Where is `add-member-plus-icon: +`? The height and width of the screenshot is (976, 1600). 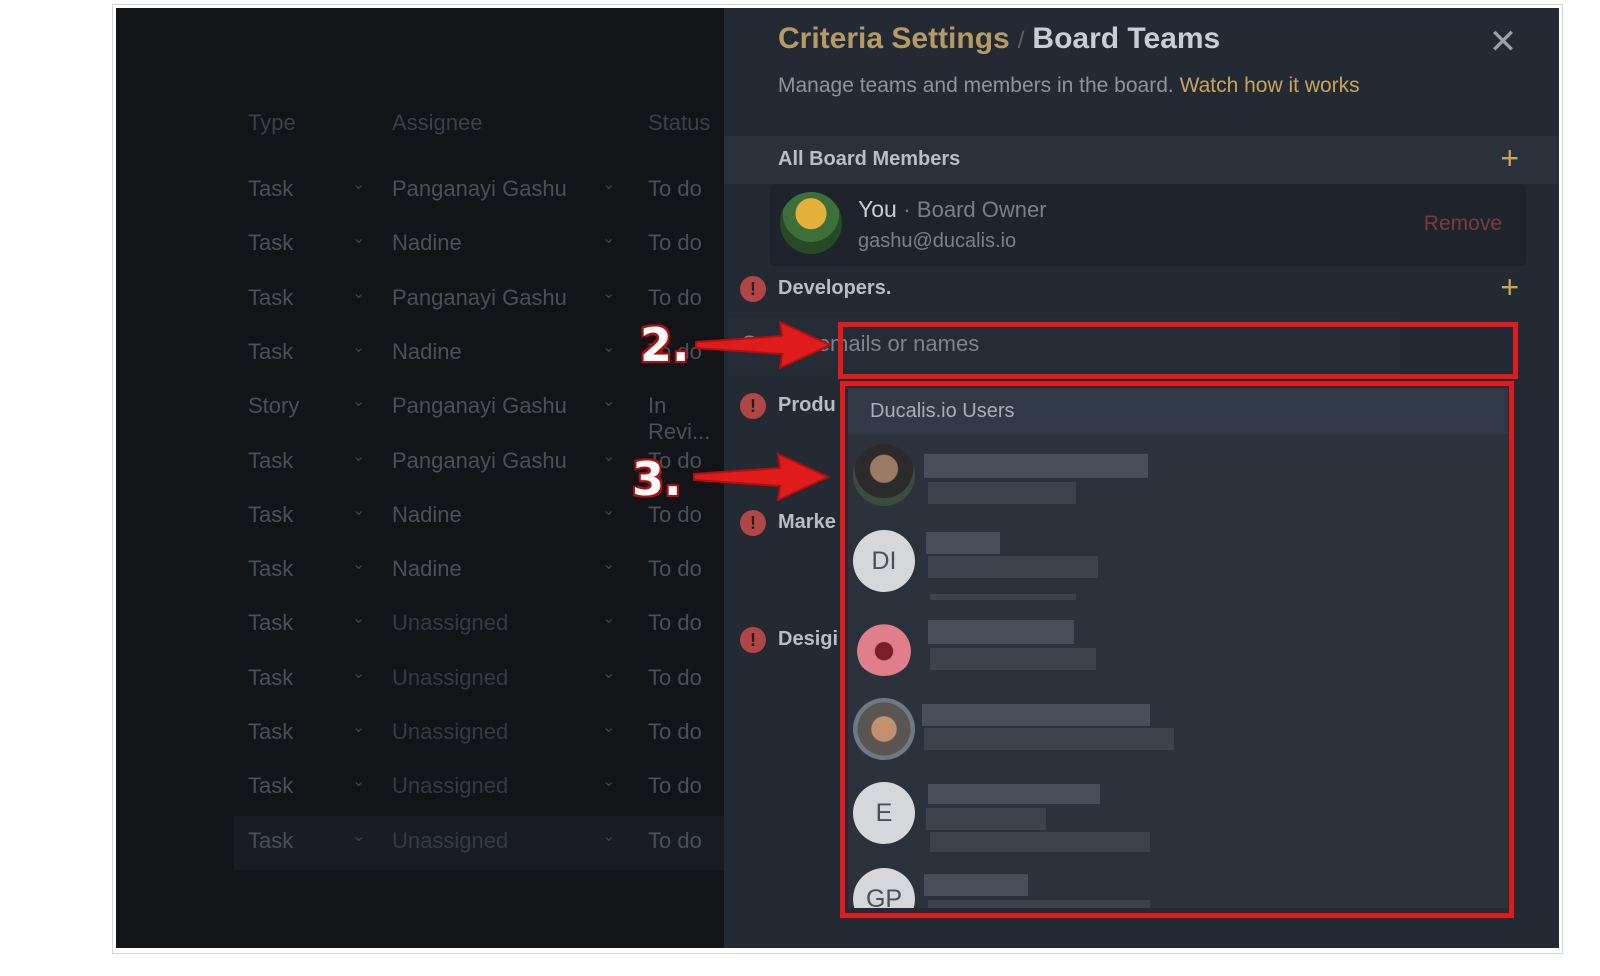
add-member-plus-icon: + is located at coordinates (1509, 158).